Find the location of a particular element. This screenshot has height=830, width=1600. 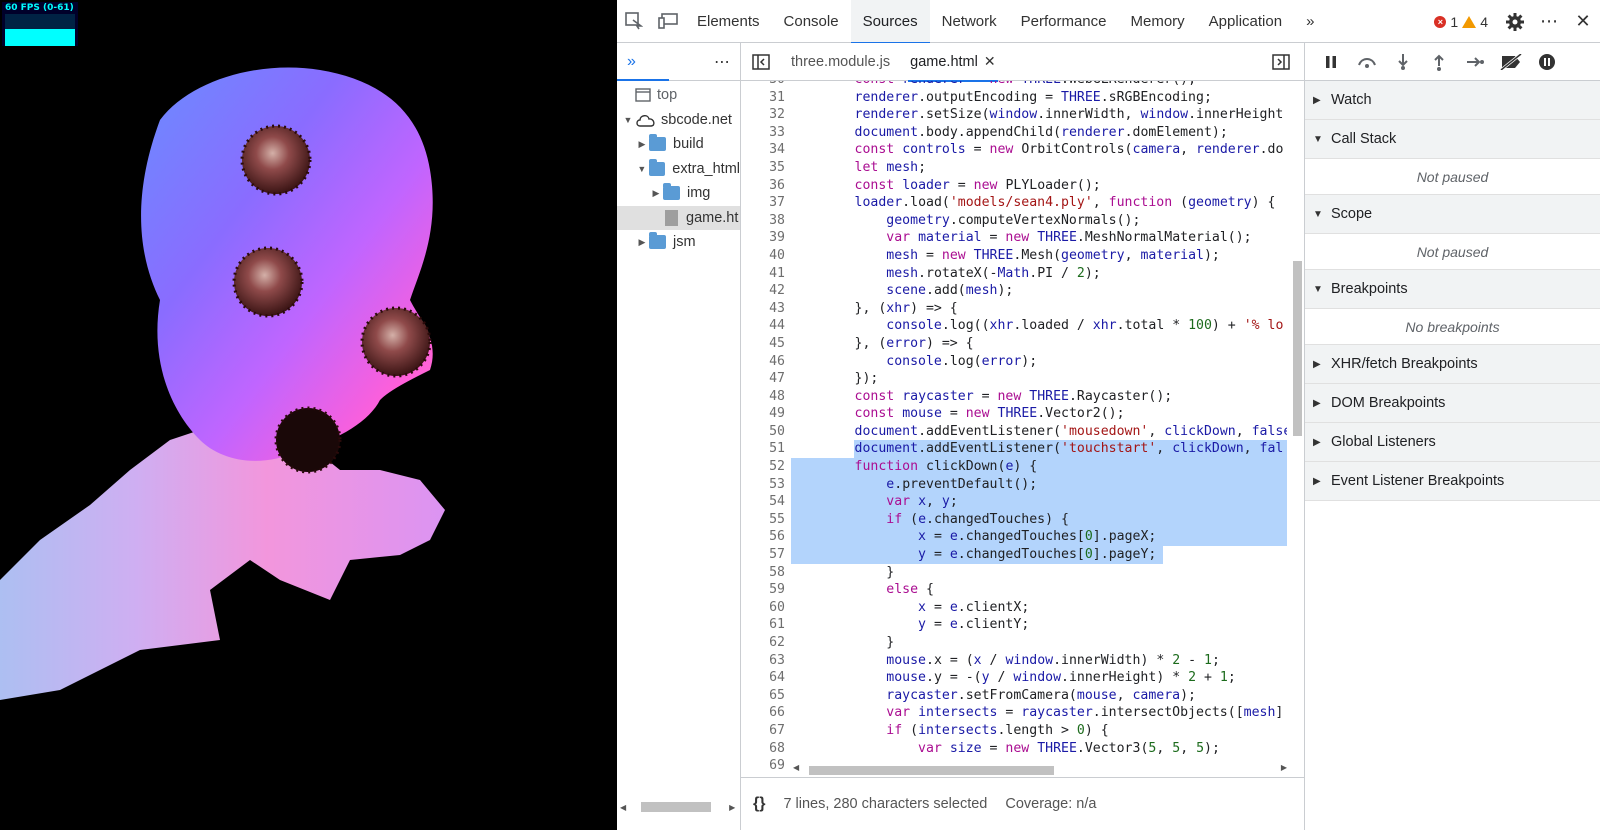

toggle-navigator-icon is located at coordinates (761, 62).